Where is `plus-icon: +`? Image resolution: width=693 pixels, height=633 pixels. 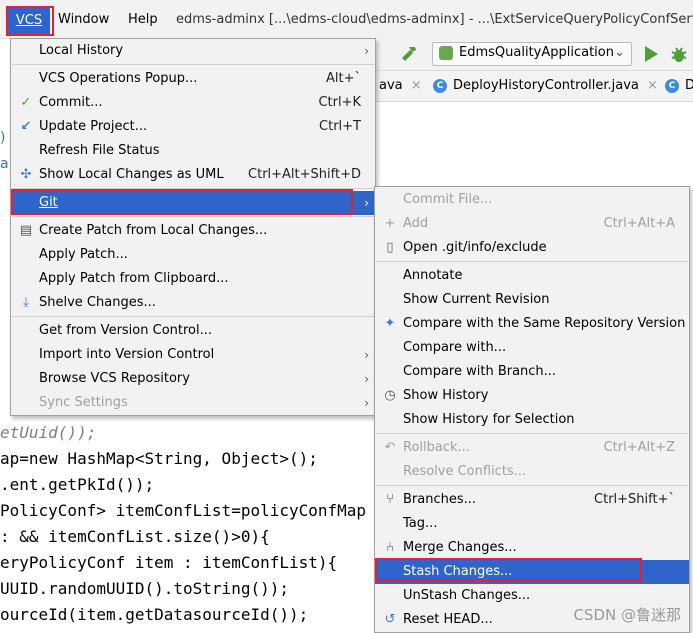
plus-icon: + is located at coordinates (390, 223).